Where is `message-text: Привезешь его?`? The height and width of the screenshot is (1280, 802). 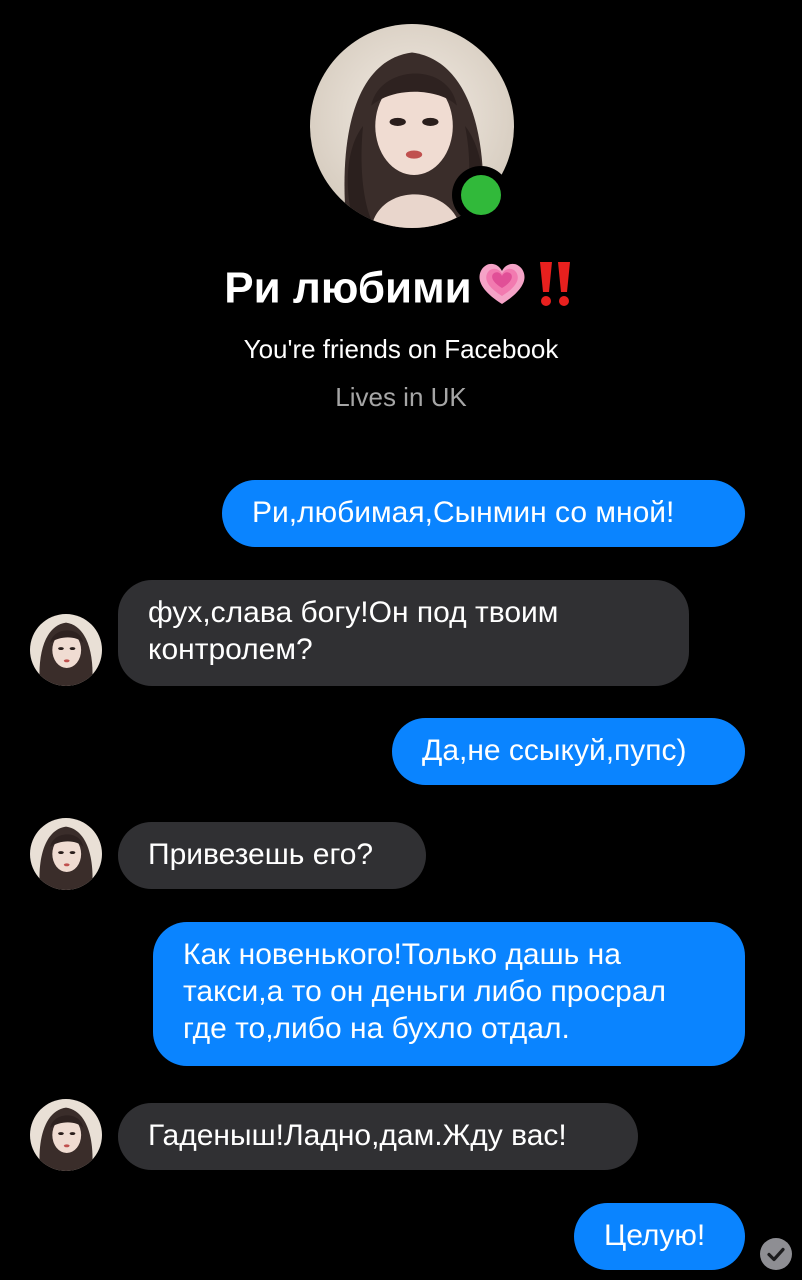
message-text: Привезешь его? is located at coordinates (261, 854).